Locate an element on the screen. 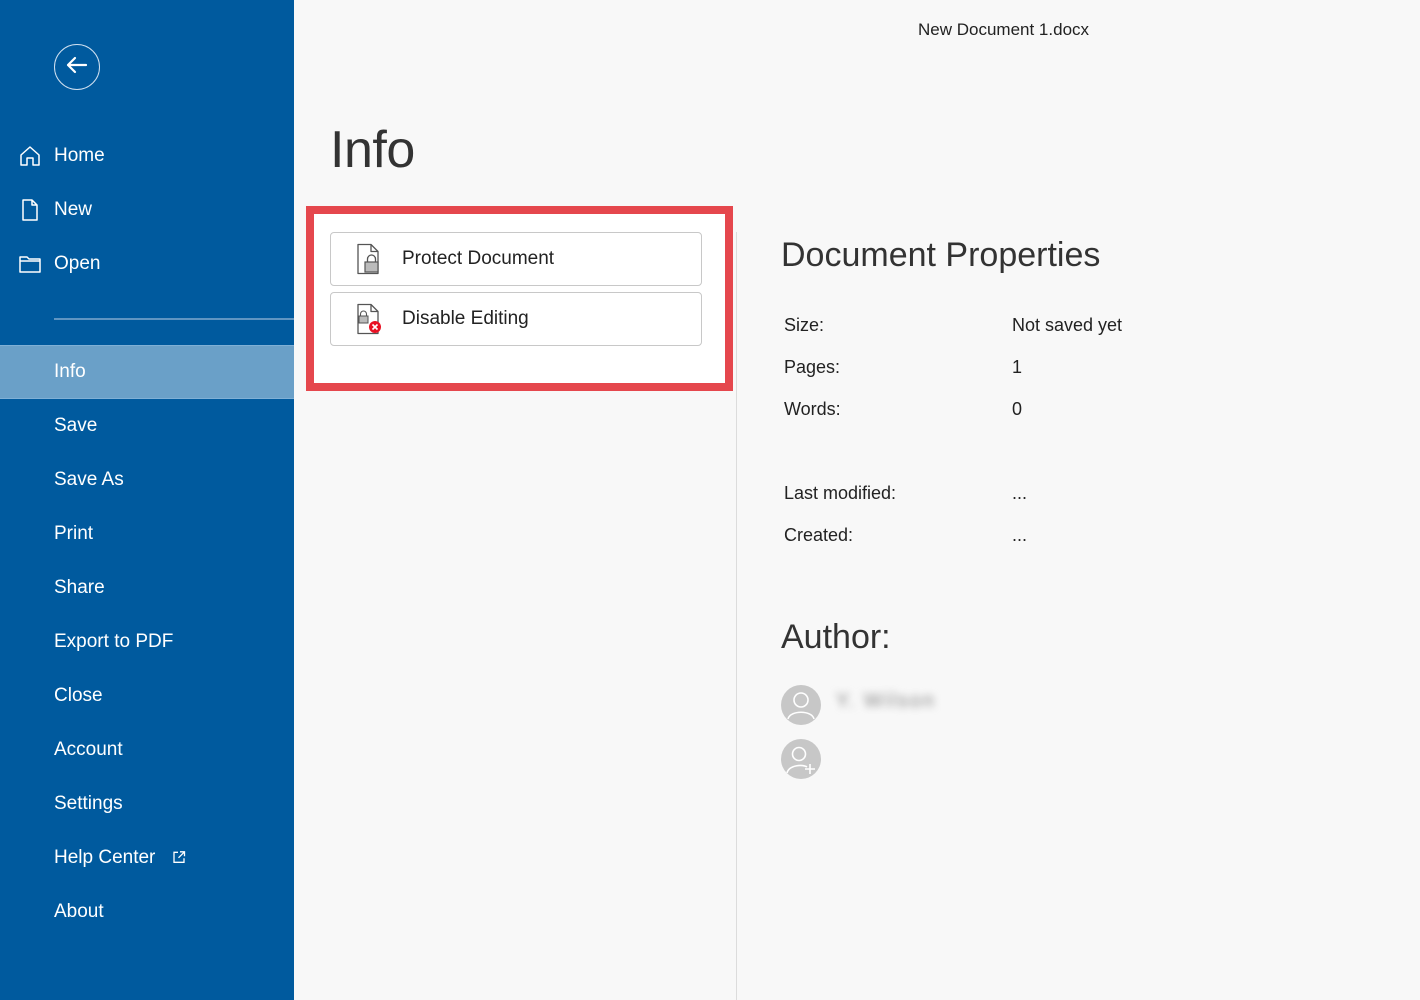  protect-document-button: Protect Document is located at coordinates (516, 259).